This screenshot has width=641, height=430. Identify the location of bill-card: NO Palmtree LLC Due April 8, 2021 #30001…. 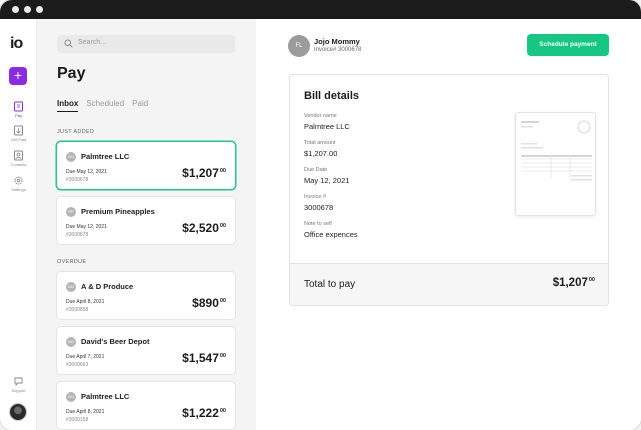
(146, 405).